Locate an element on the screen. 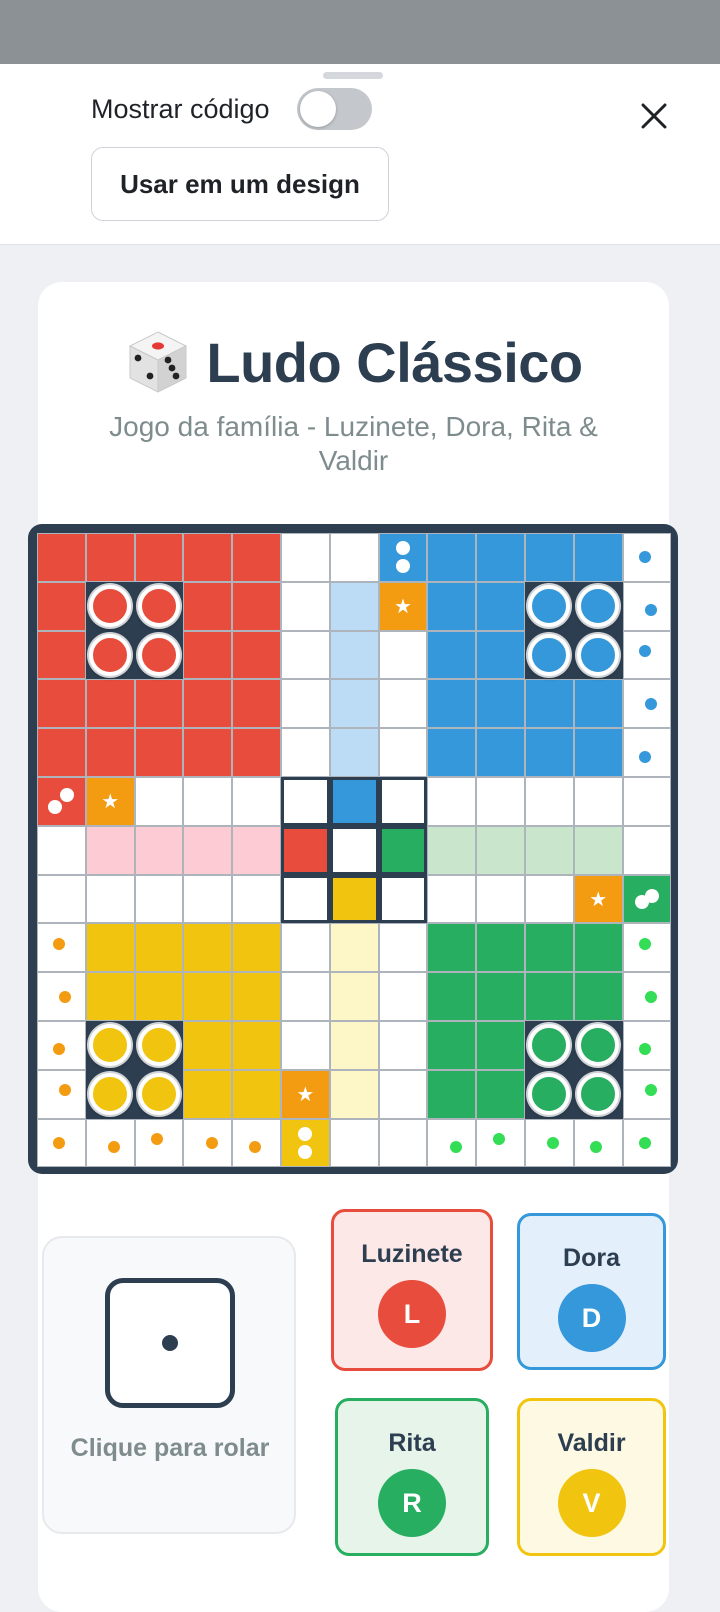 This screenshot has height=1612, width=720. blue-start-cell is located at coordinates (403, 557).